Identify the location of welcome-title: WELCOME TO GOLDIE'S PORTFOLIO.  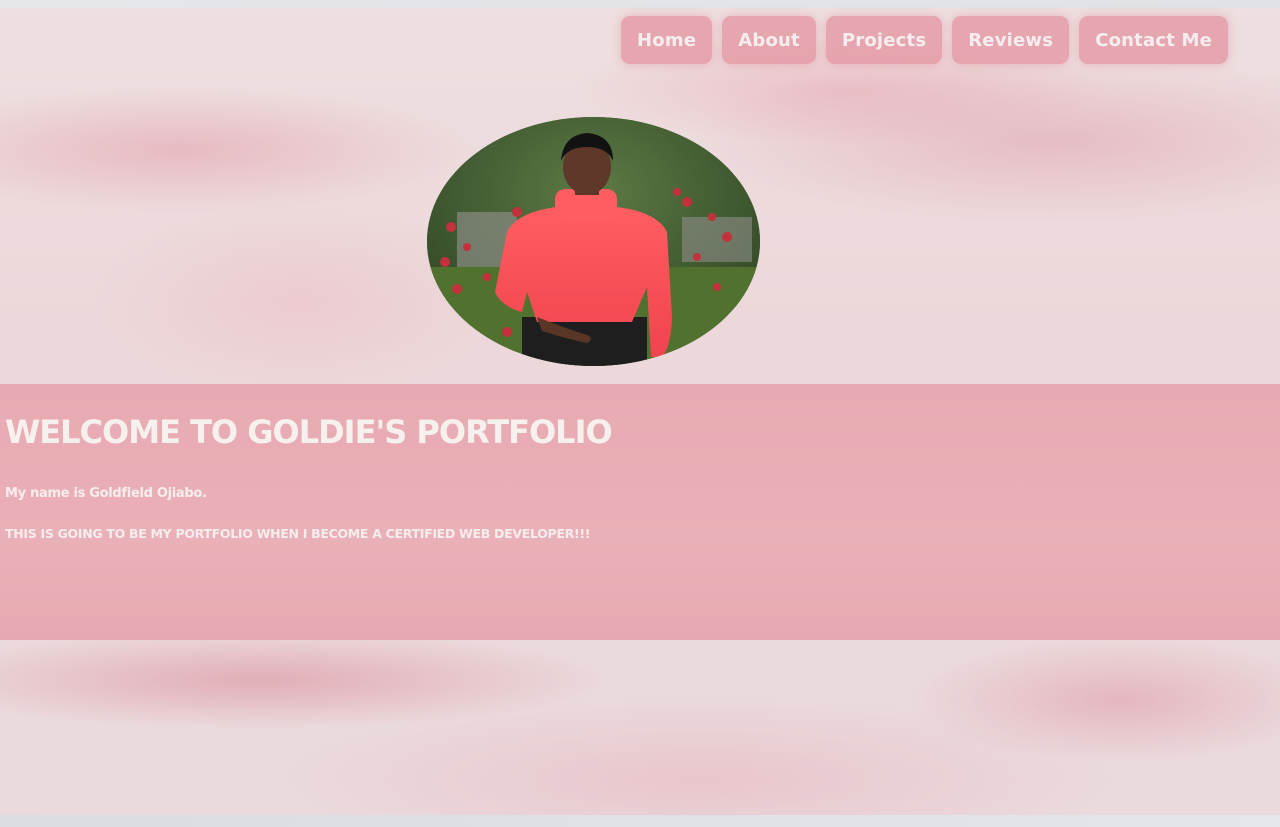
(309, 432).